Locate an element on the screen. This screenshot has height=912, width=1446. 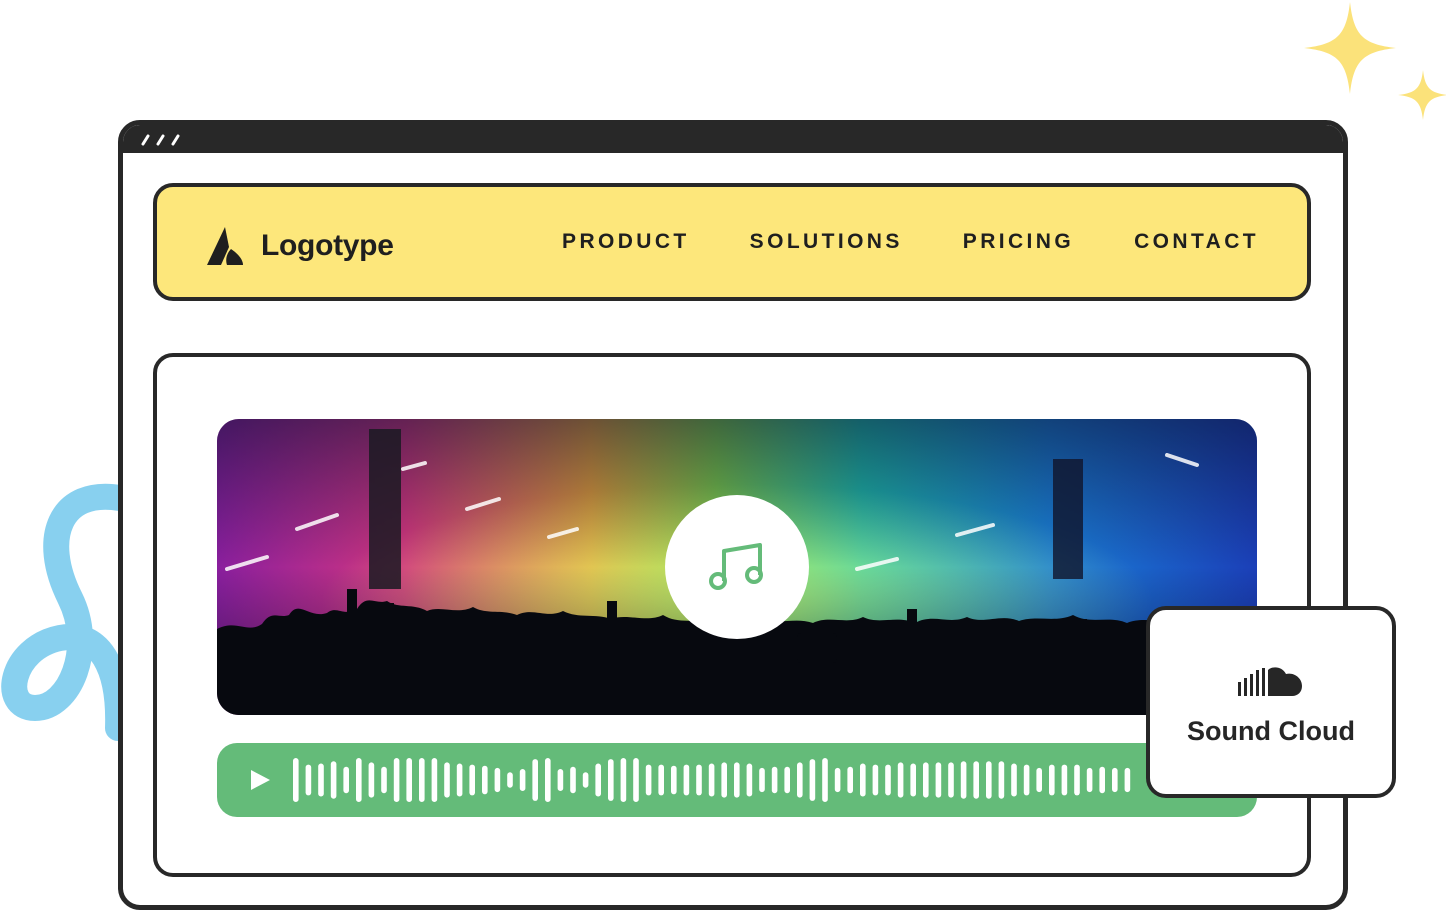
logo: Logotype is located at coordinates (299, 246).